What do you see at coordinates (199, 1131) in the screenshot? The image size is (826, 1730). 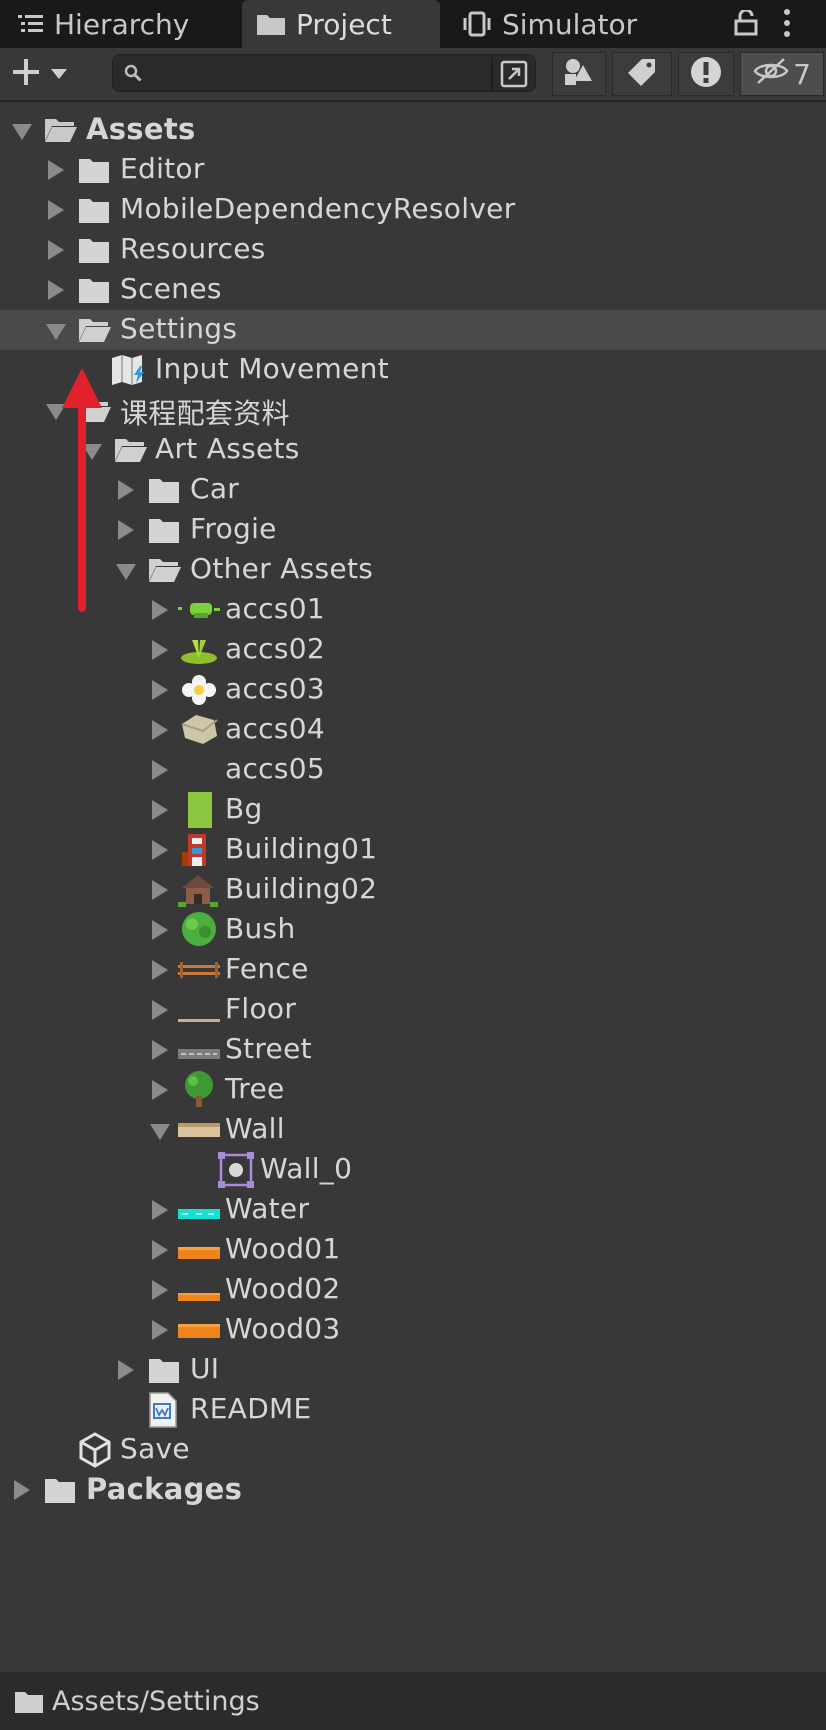 I see `wall-sprite-icon` at bounding box center [199, 1131].